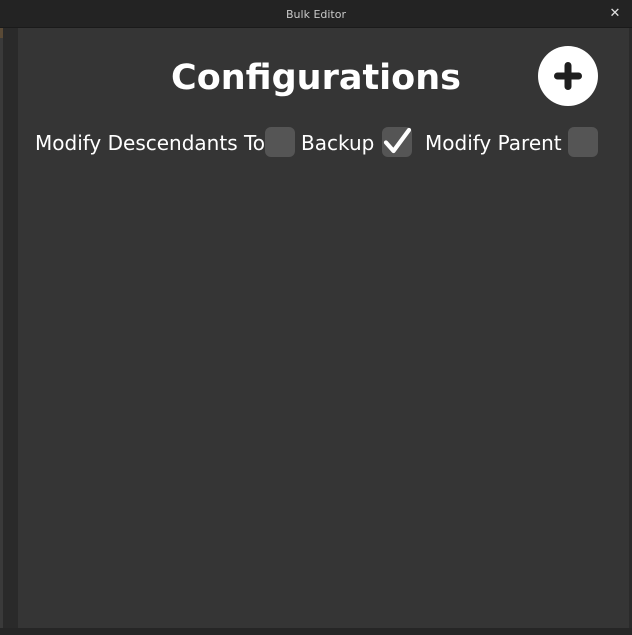 The height and width of the screenshot is (635, 632). I want to click on checkmark-icon, so click(397, 140).